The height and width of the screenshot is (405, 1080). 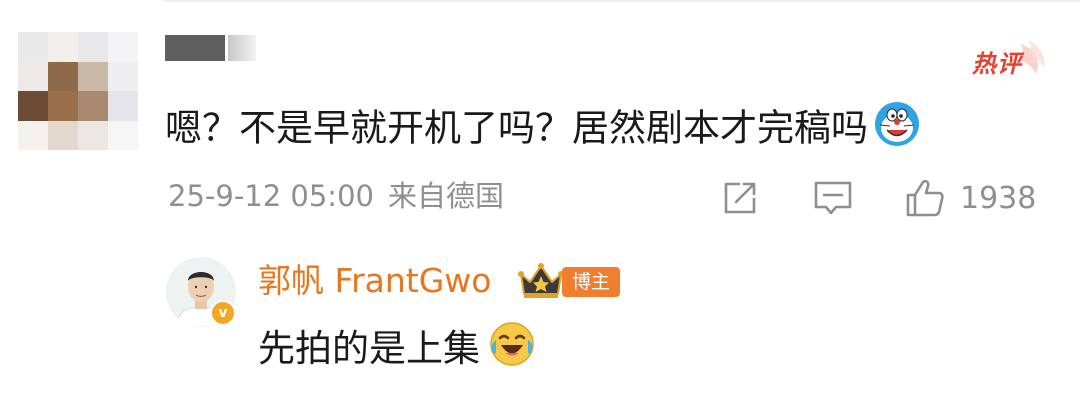 I want to click on comment-text: 嗯？不是早就开机了吗？居然剧本才完稿吗, so click(x=516, y=128).